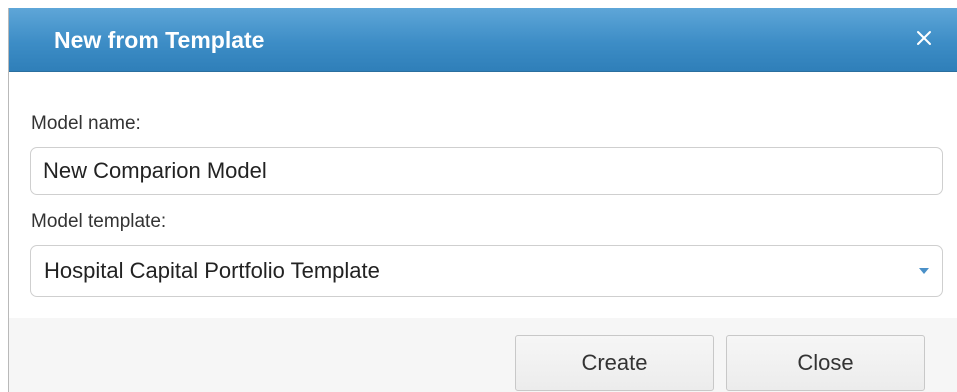  Describe the element at coordinates (86, 123) in the screenshot. I see `model-name-label: Model name:` at that location.